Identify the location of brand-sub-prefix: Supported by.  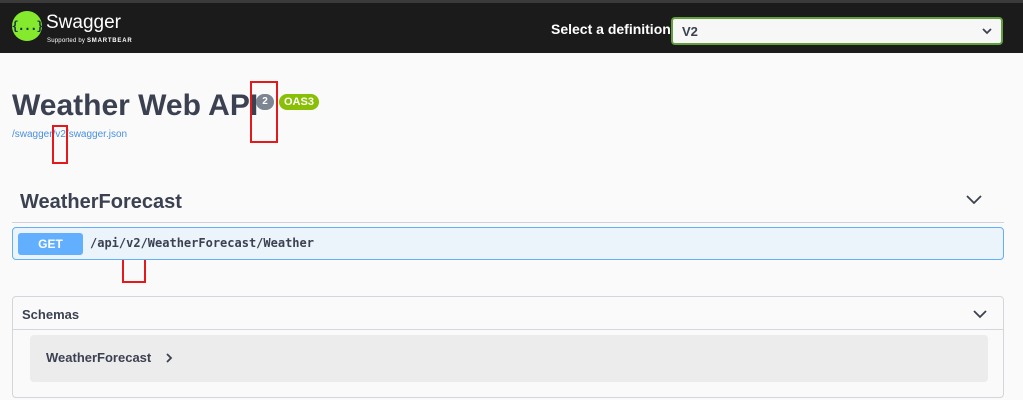
(67, 41).